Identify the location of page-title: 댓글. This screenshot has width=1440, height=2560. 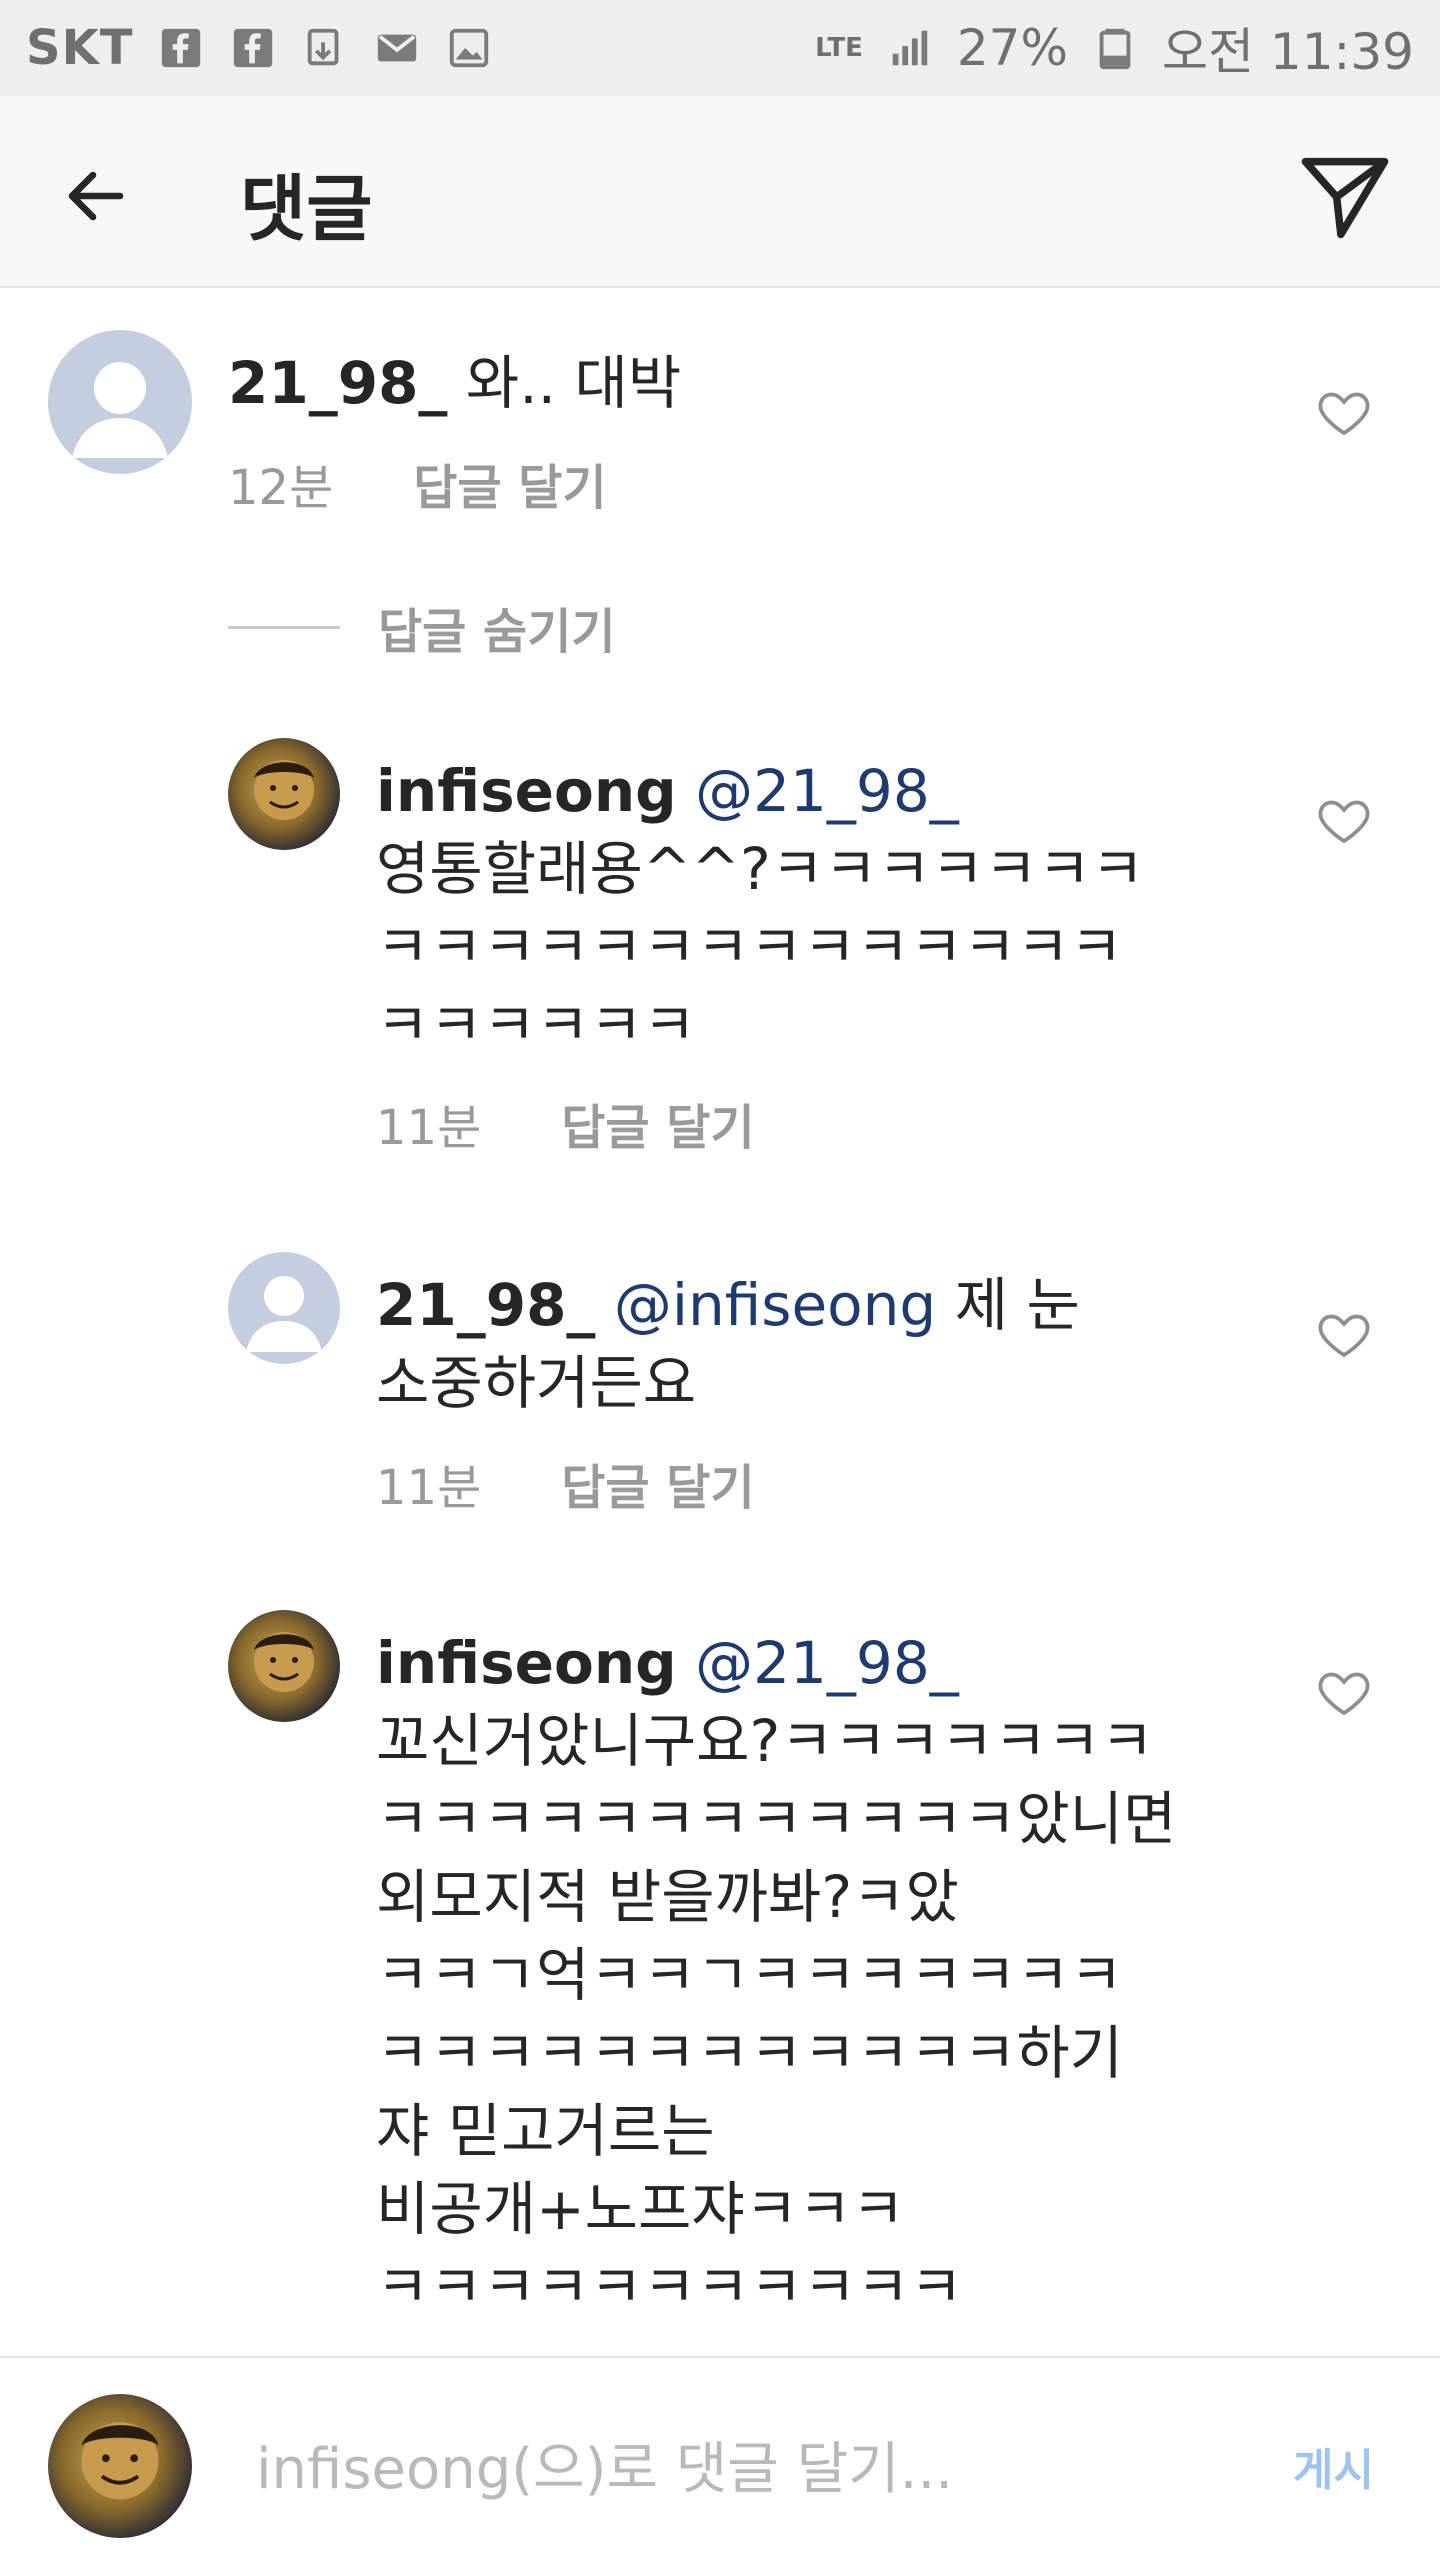
(306, 209).